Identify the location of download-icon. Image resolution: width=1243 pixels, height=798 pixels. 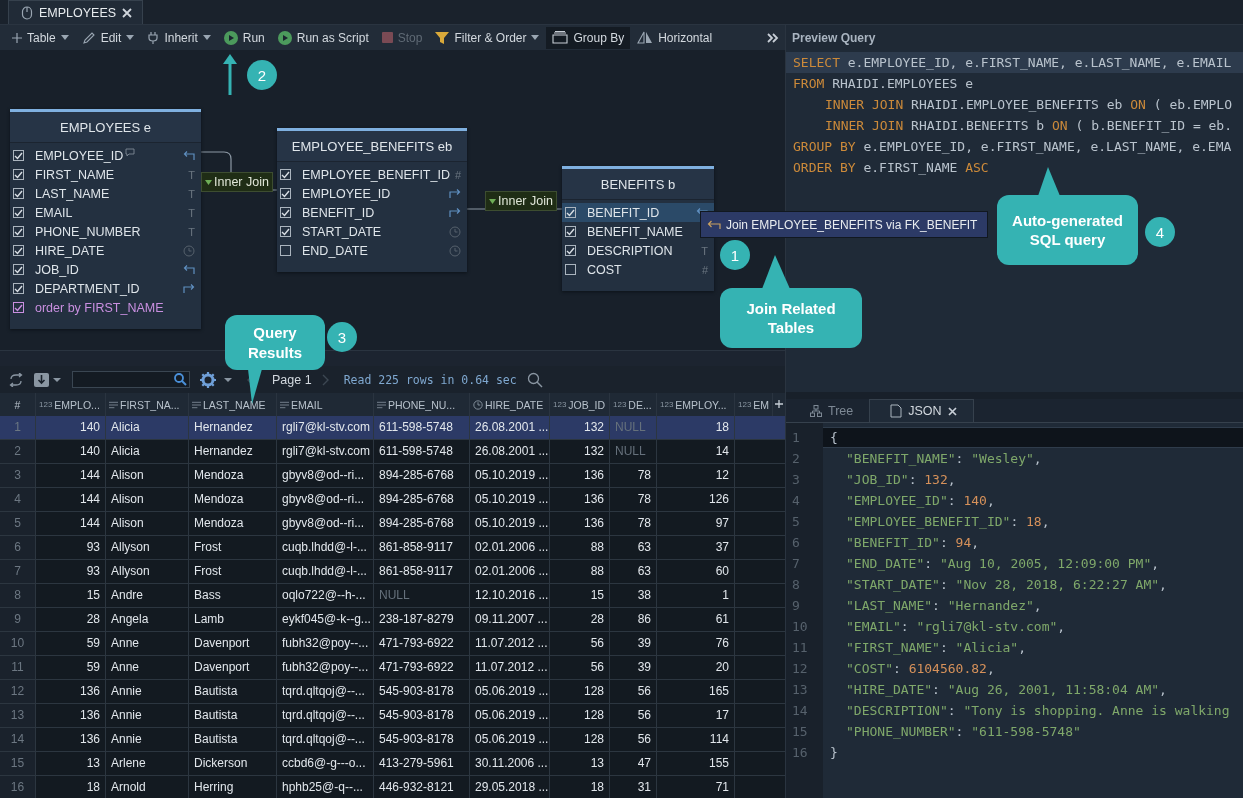
(48, 379).